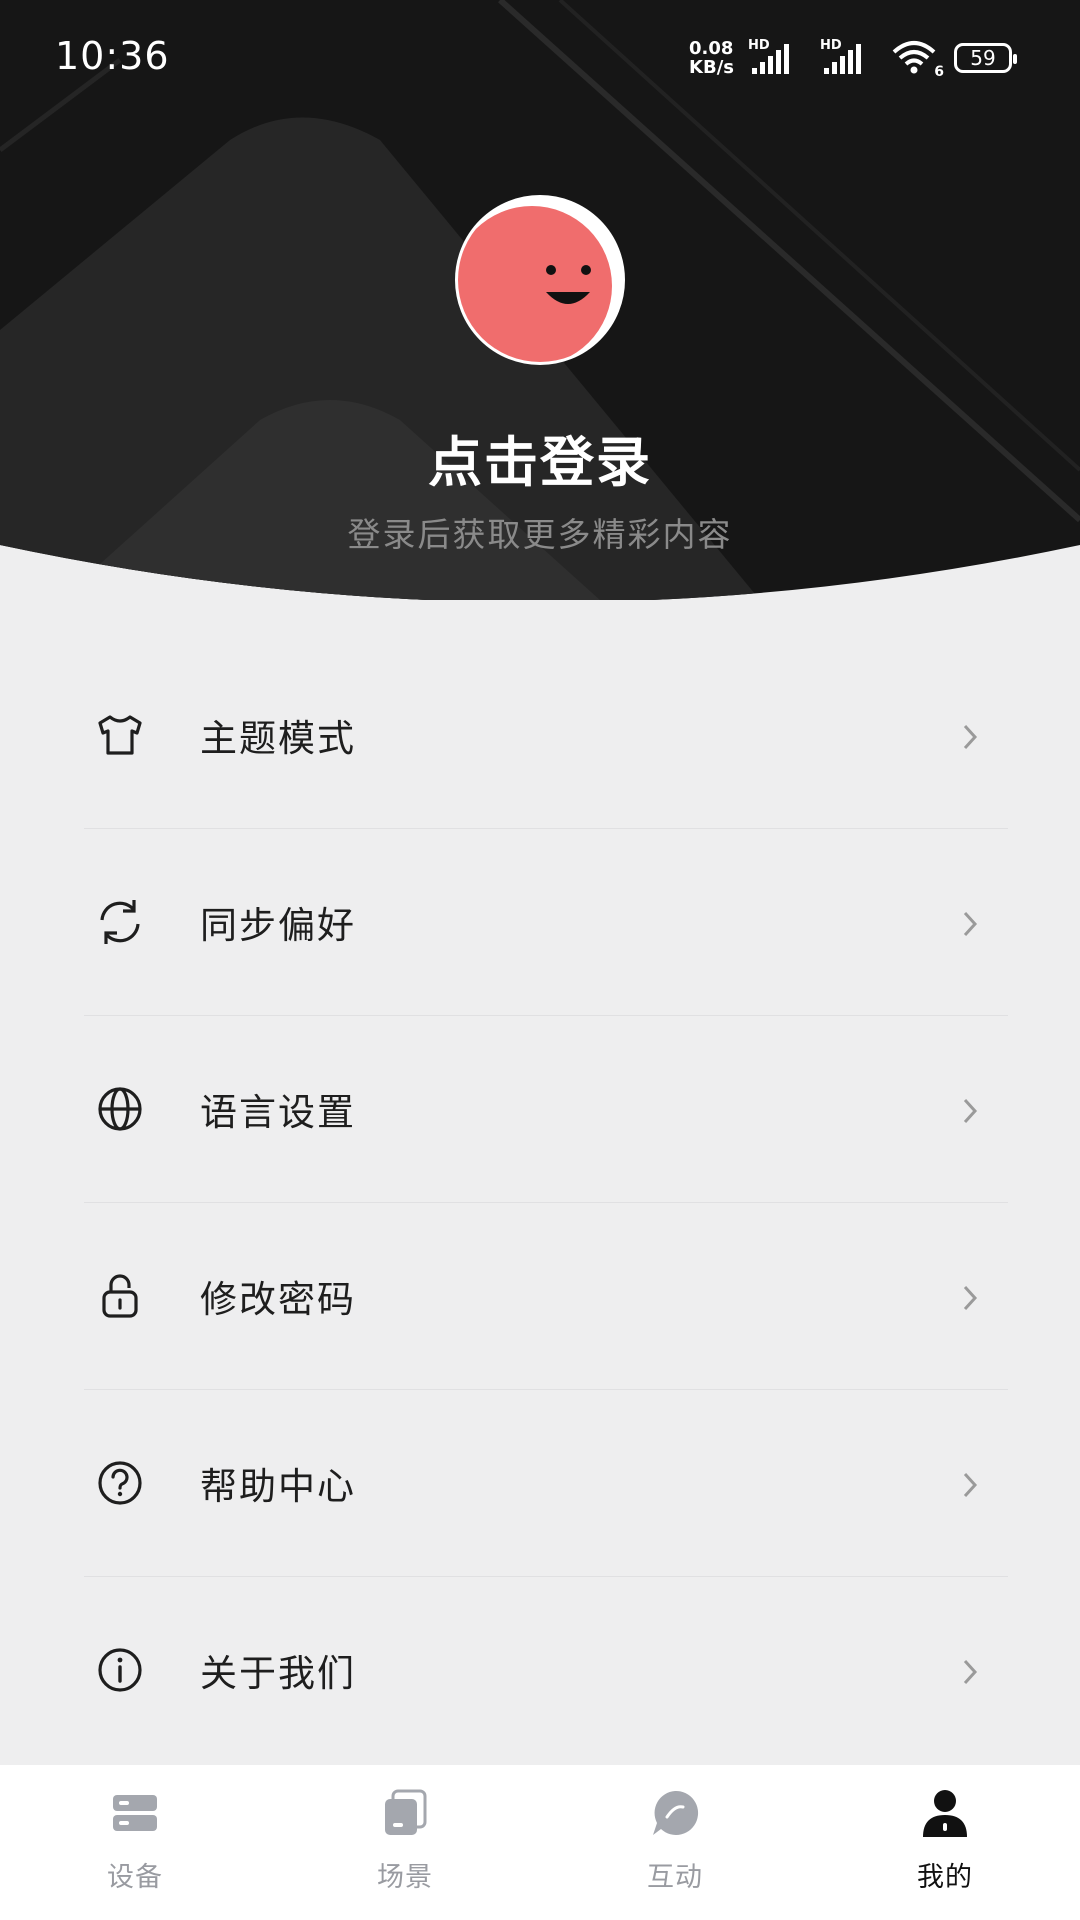 The width and height of the screenshot is (1080, 1920). Describe the element at coordinates (546, 1483) in the screenshot. I see `menu-item-help: 帮助中心` at that location.